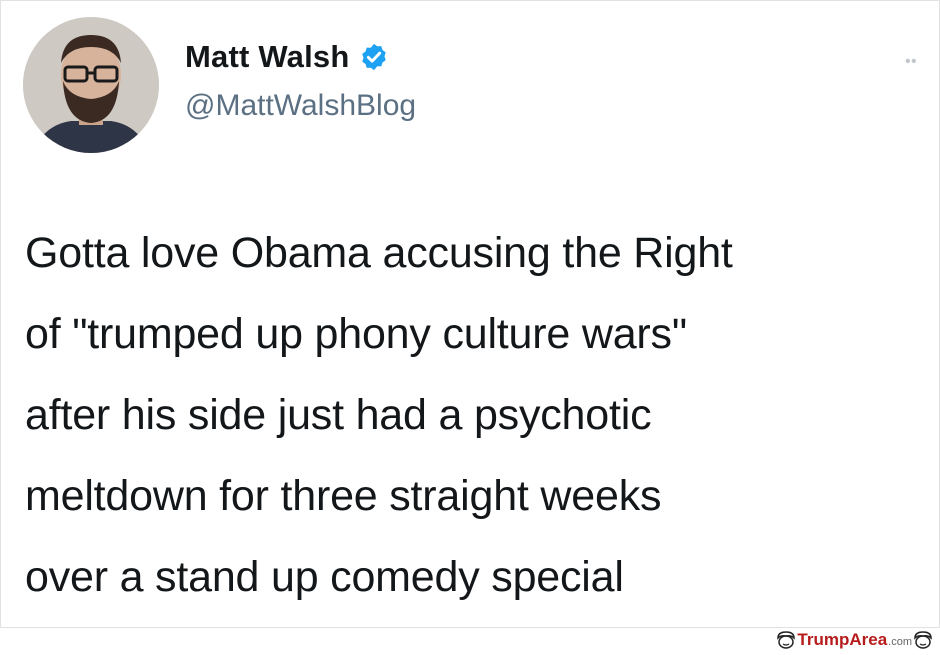 This screenshot has width=940, height=655. I want to click on avatar, so click(91, 85).